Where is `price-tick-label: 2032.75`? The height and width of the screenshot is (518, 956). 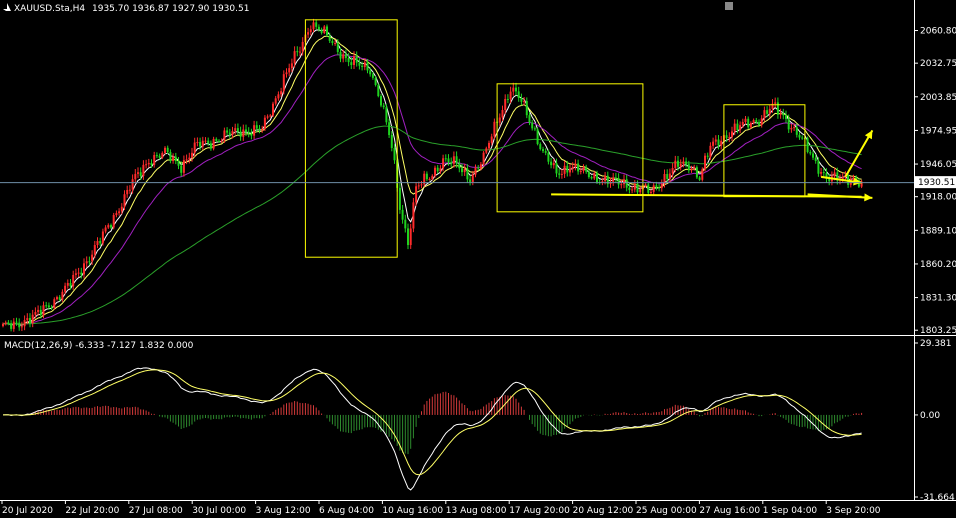 price-tick-label: 2032.75 is located at coordinates (938, 64).